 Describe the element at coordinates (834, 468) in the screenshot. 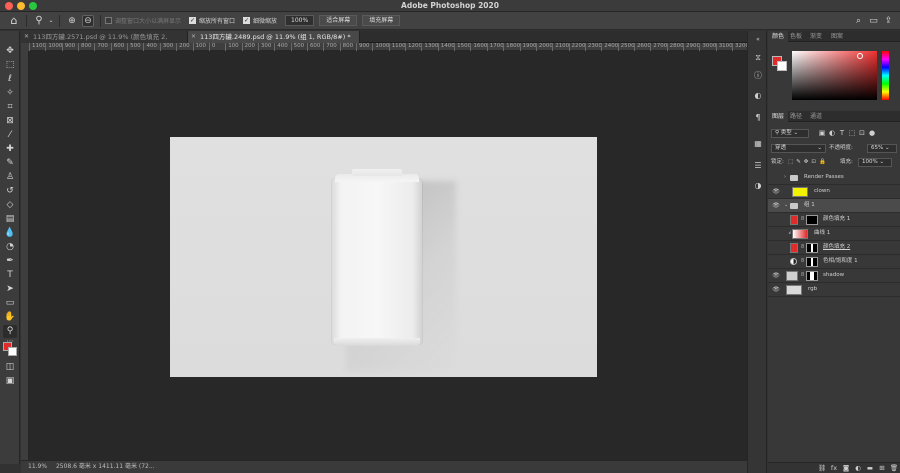

I see `layer-style-icon: fx` at that location.